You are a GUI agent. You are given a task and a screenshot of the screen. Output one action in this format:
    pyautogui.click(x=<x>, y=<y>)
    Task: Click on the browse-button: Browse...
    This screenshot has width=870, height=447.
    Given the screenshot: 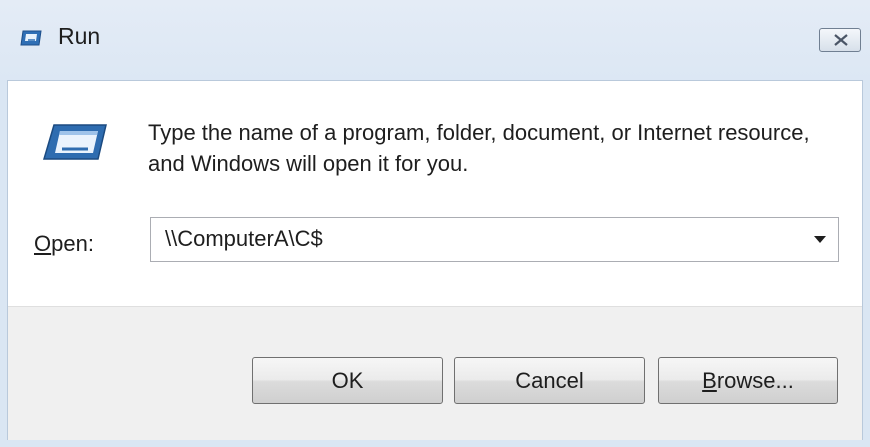 What is the action you would take?
    pyautogui.click(x=748, y=380)
    